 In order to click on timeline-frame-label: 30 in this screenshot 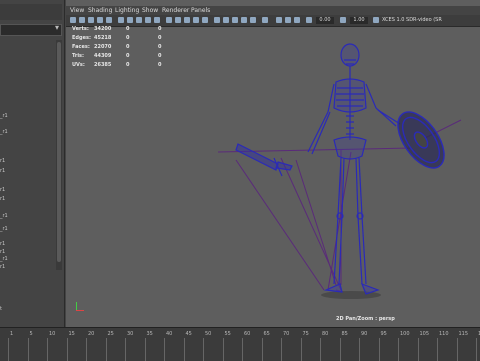, I will do `click(130, 334)`.